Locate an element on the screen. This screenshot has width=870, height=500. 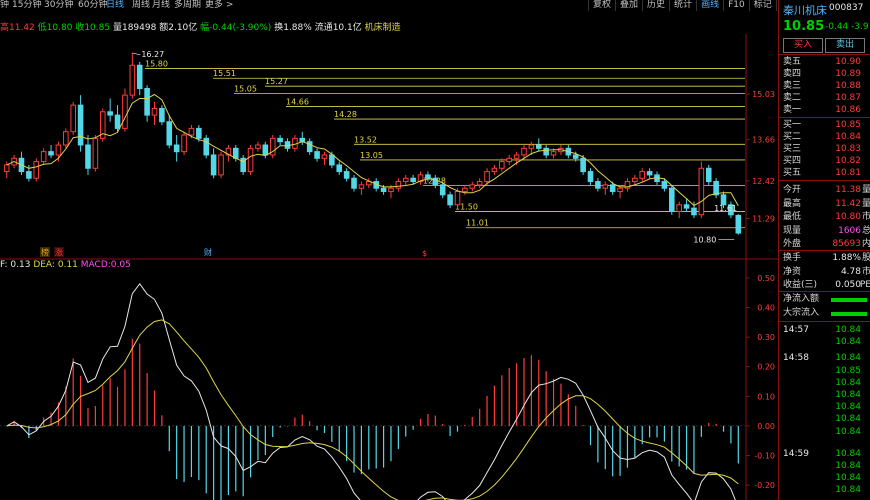
range-value: -0.44(-3.90%) is located at coordinates (240, 28).